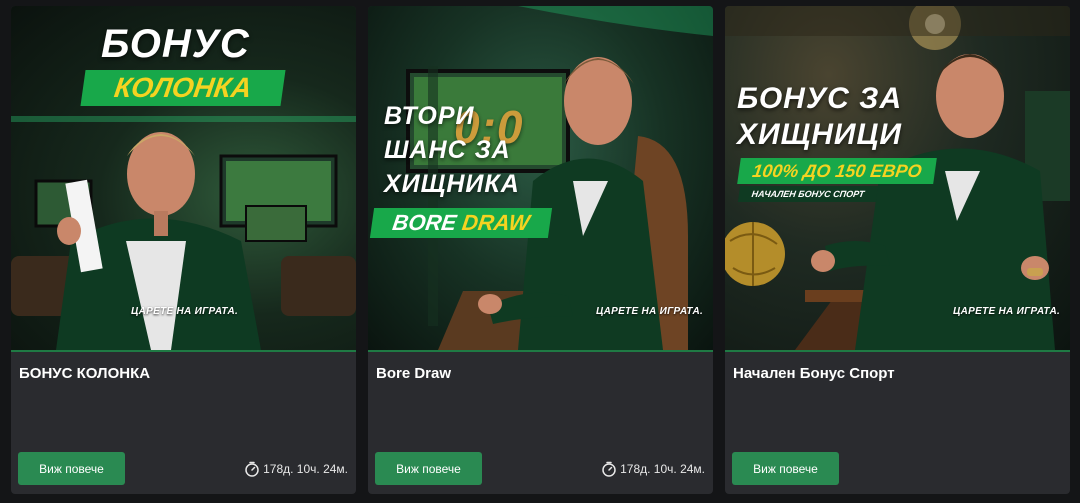 This screenshot has width=1080, height=503. Describe the element at coordinates (424, 222) in the screenshot. I see `badge-word-1: BORE` at that location.